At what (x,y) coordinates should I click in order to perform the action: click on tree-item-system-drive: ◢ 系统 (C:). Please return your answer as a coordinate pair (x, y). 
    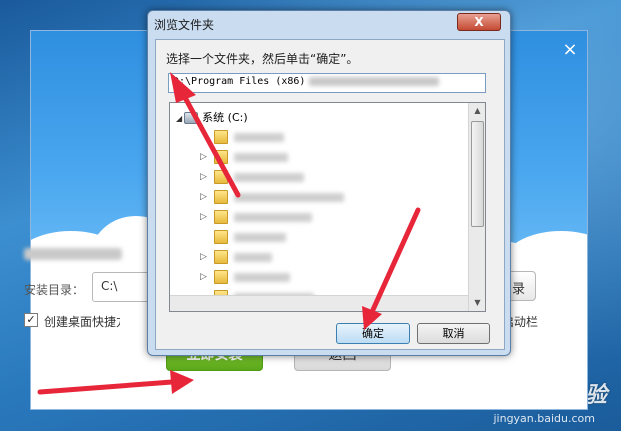
    Looking at the image, I should click on (212, 118).